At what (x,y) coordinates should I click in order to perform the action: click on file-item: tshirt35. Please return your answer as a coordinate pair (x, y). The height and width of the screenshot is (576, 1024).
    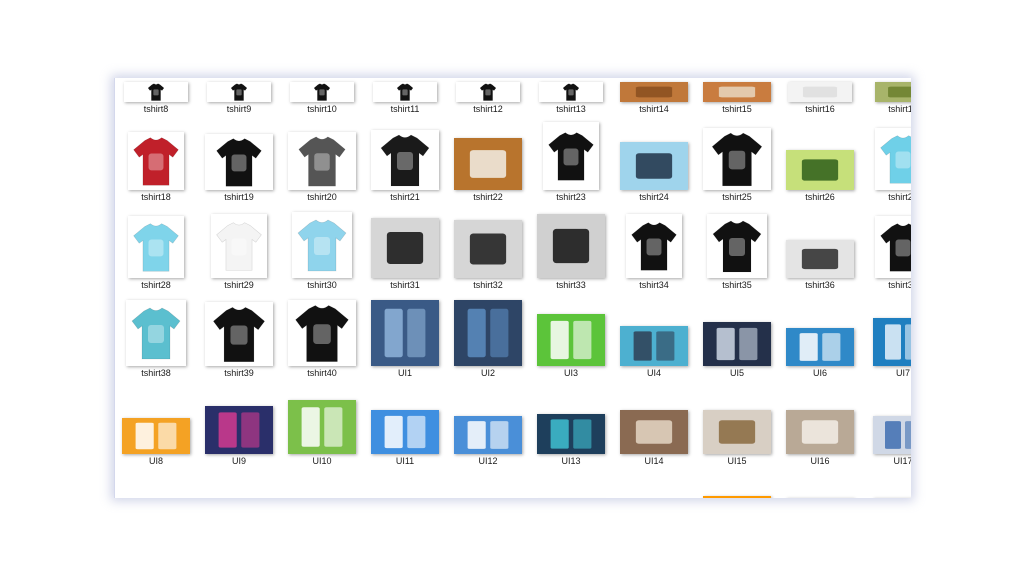
    Looking at the image, I should click on (737, 250).